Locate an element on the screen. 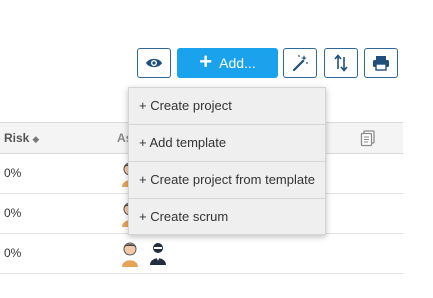 The image size is (433, 298). print-button is located at coordinates (381, 63).